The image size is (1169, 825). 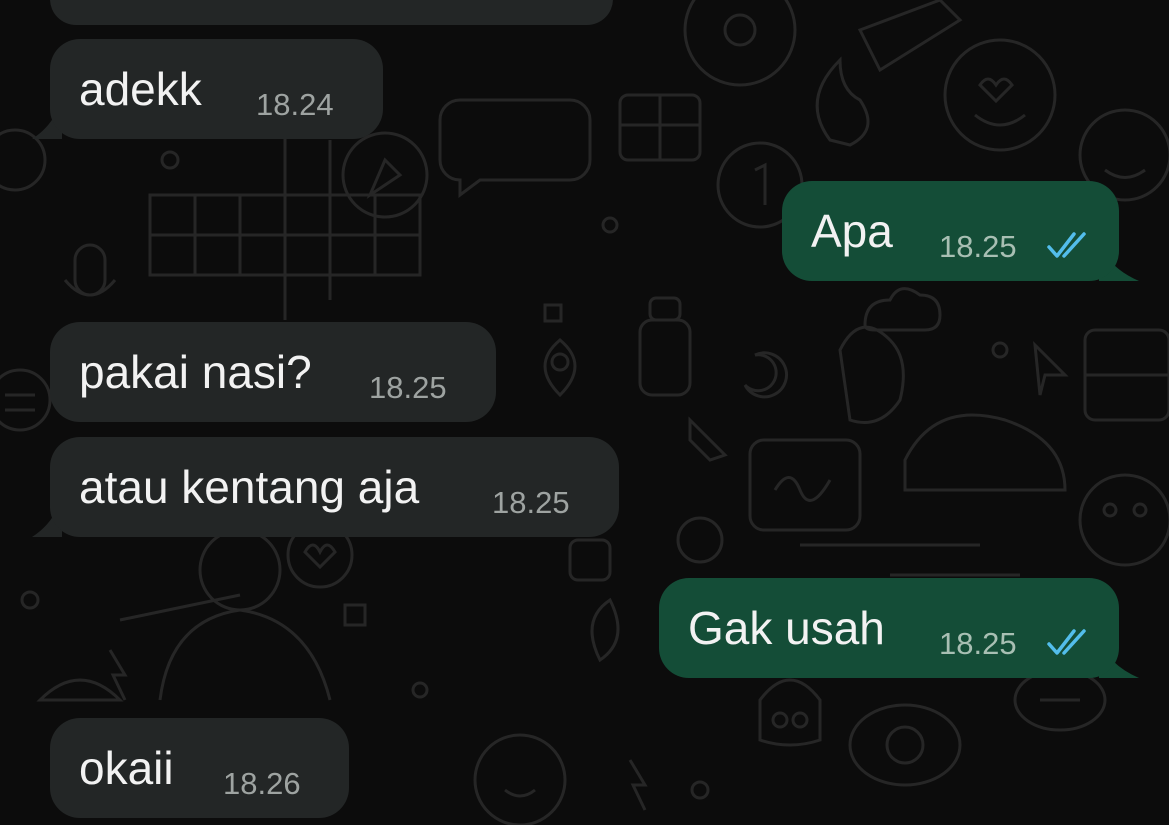 What do you see at coordinates (1051, 368) in the screenshot?
I see `cursor-doodle` at bounding box center [1051, 368].